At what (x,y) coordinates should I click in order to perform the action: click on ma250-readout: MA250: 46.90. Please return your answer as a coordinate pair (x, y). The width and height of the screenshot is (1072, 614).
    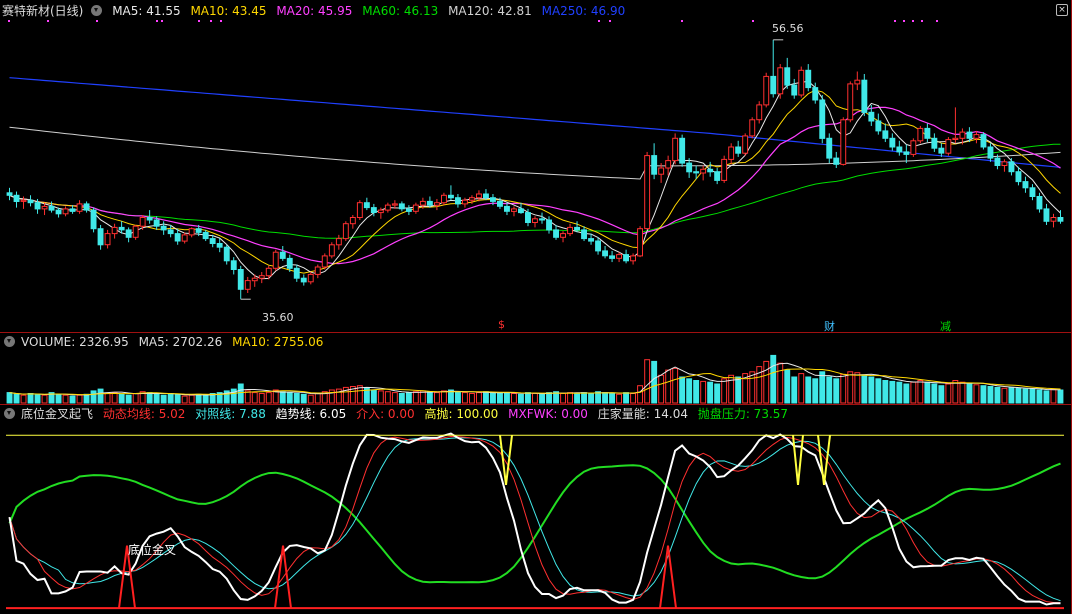
    Looking at the image, I should click on (583, 11).